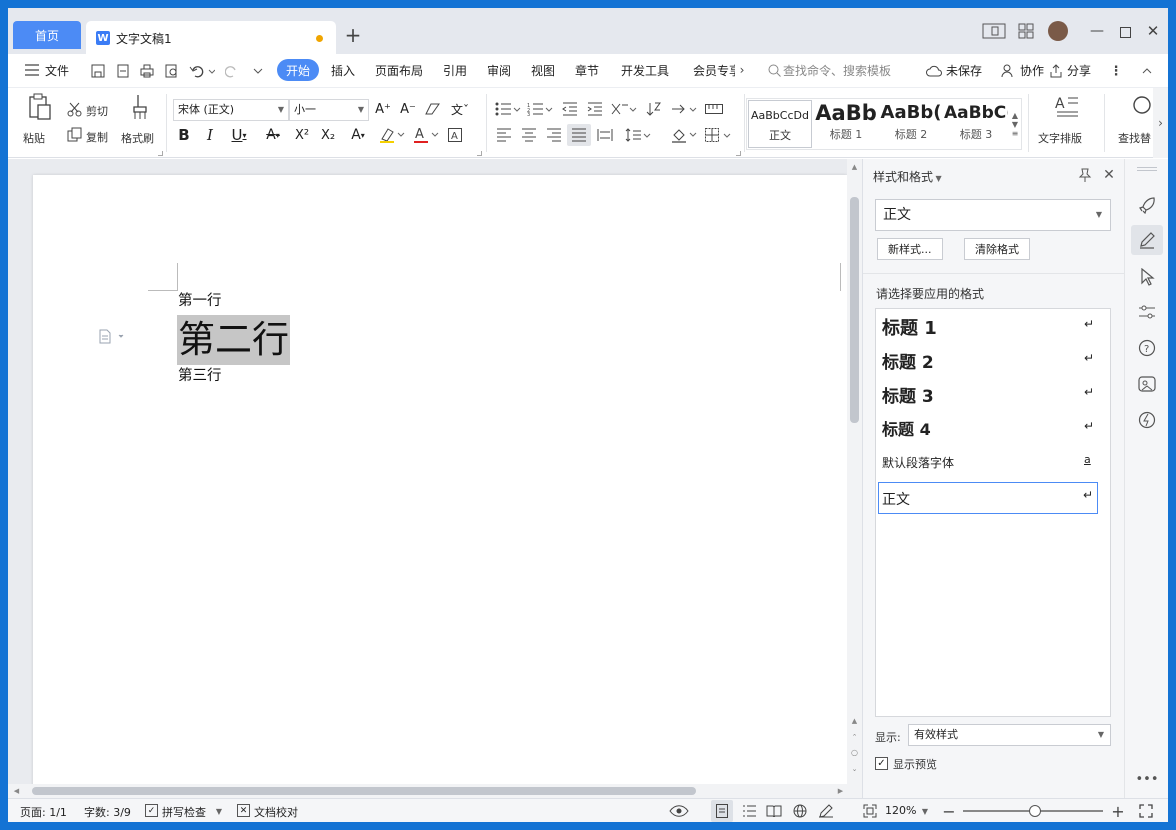  What do you see at coordinates (499, 70) in the screenshot?
I see `menu-review: 审阅` at bounding box center [499, 70].